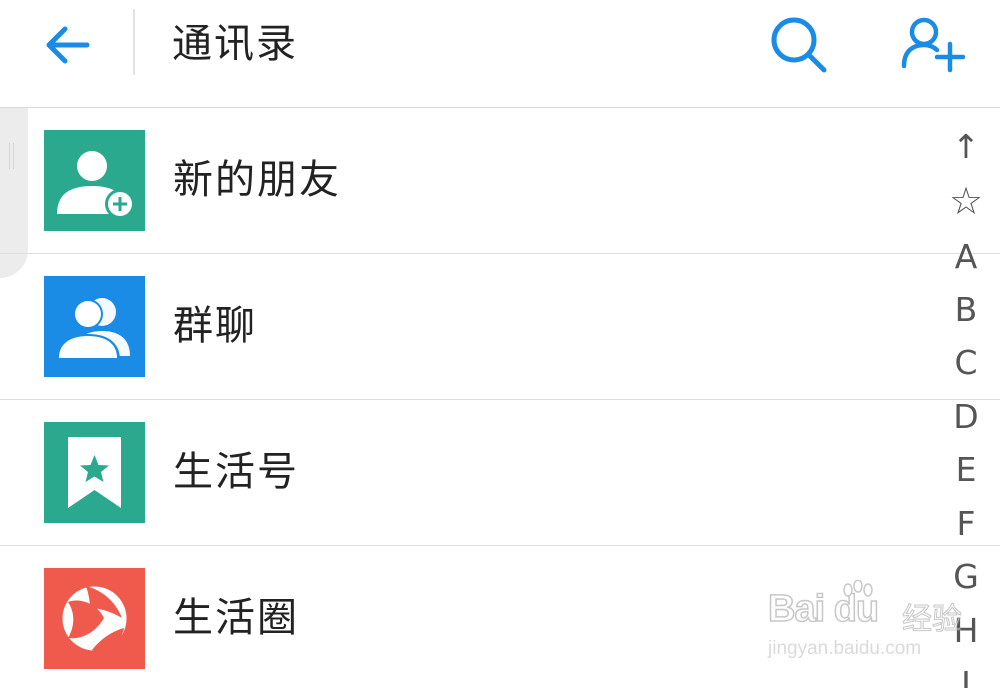 This screenshot has width=1000, height=688. Describe the element at coordinates (236, 618) in the screenshot. I see `list-item-label: 生活圈` at that location.